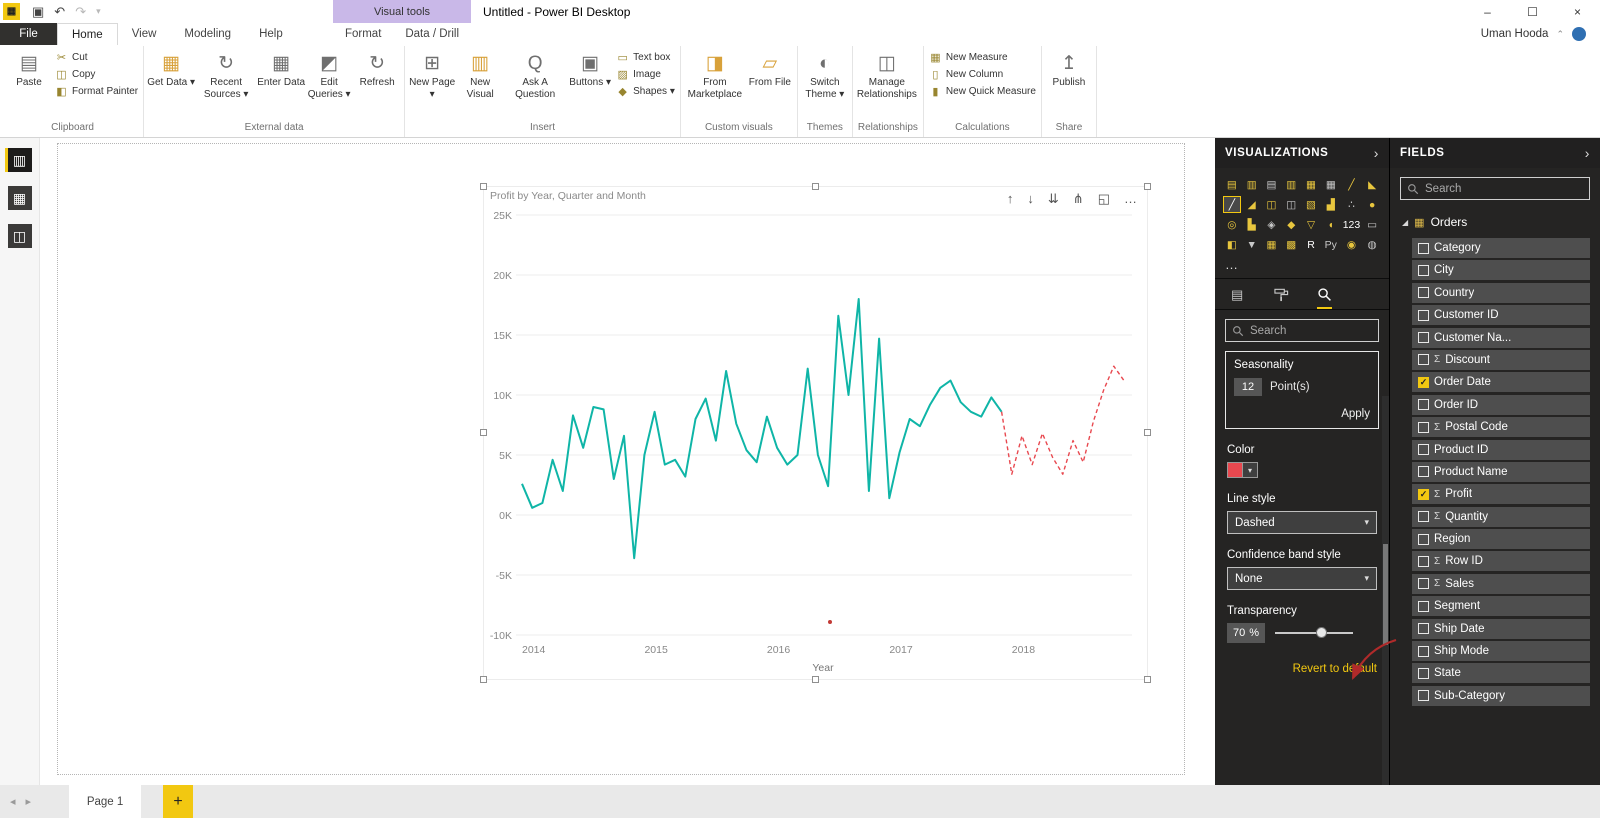 The width and height of the screenshot is (1600, 835). What do you see at coordinates (1296, 669) in the screenshot?
I see `revert-to-default-link: Revert to default` at bounding box center [1296, 669].